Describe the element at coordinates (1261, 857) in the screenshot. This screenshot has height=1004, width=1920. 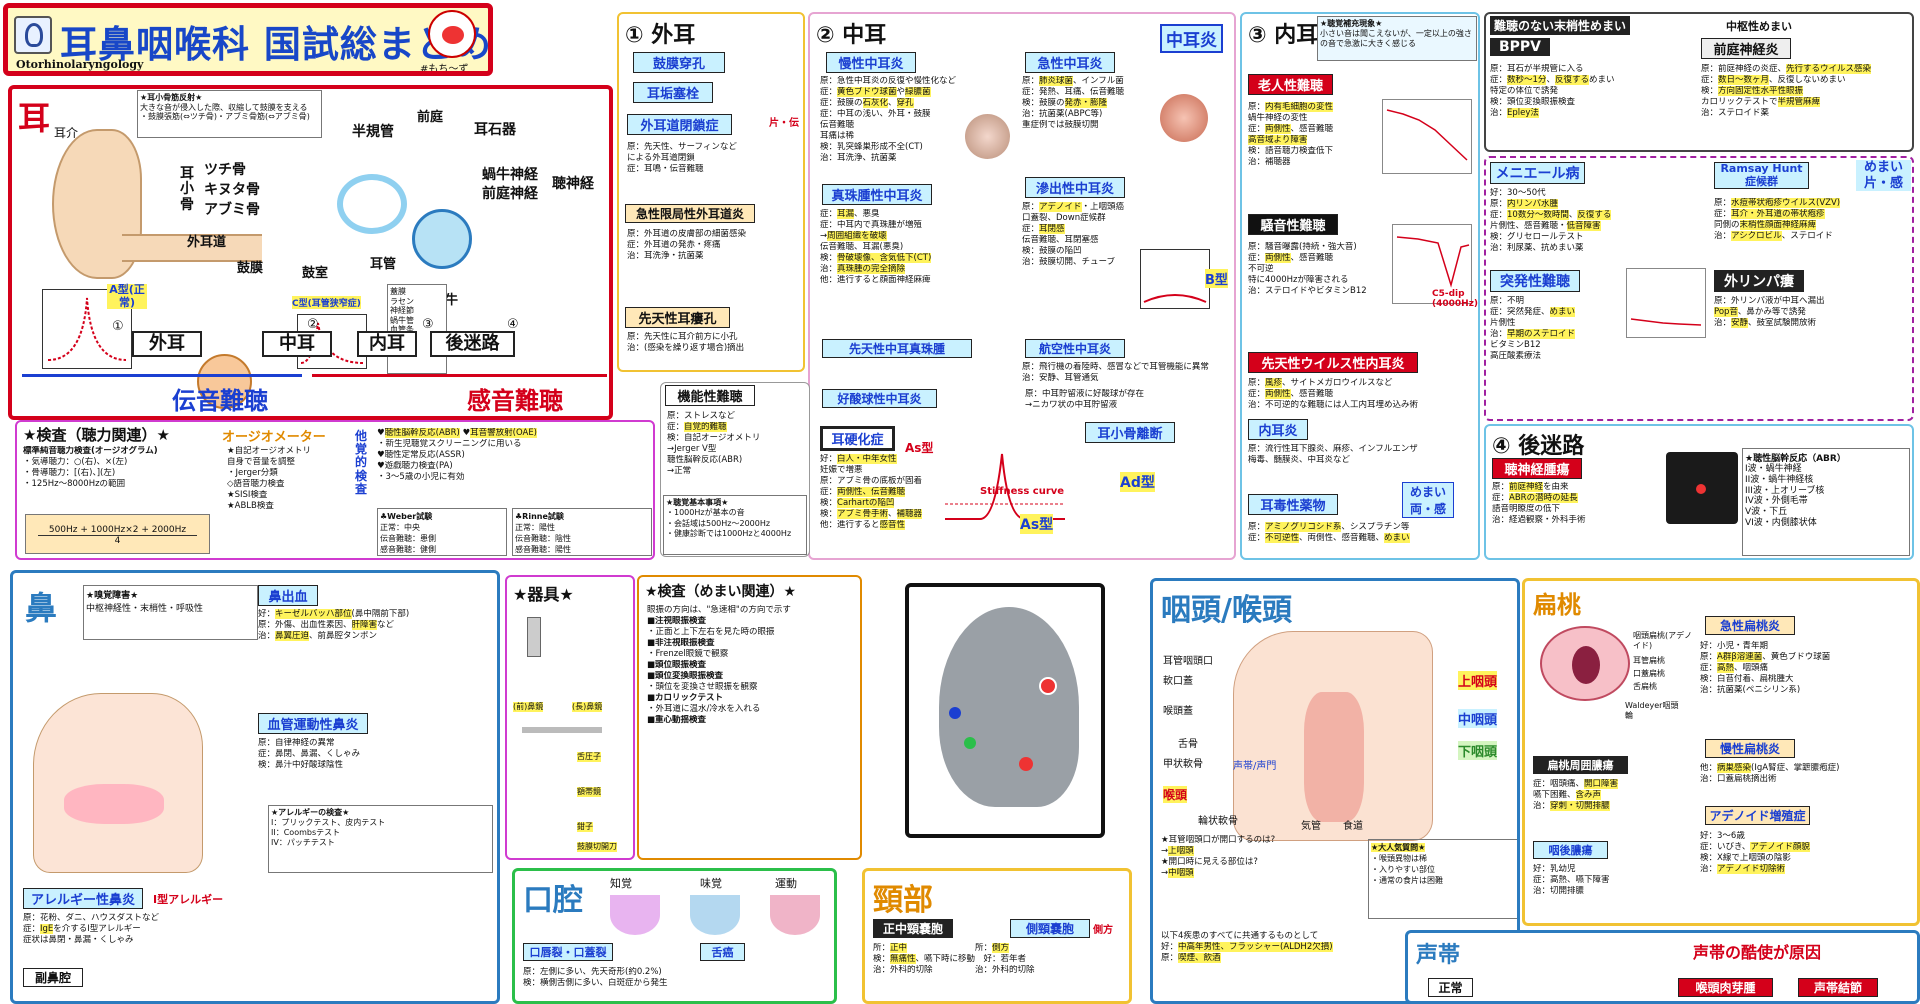
I see `pharynx-qa: ★耳管咽頭口が開口するのは? →上咽頭 ★開口時に見える部位は? →中咽頭` at that location.